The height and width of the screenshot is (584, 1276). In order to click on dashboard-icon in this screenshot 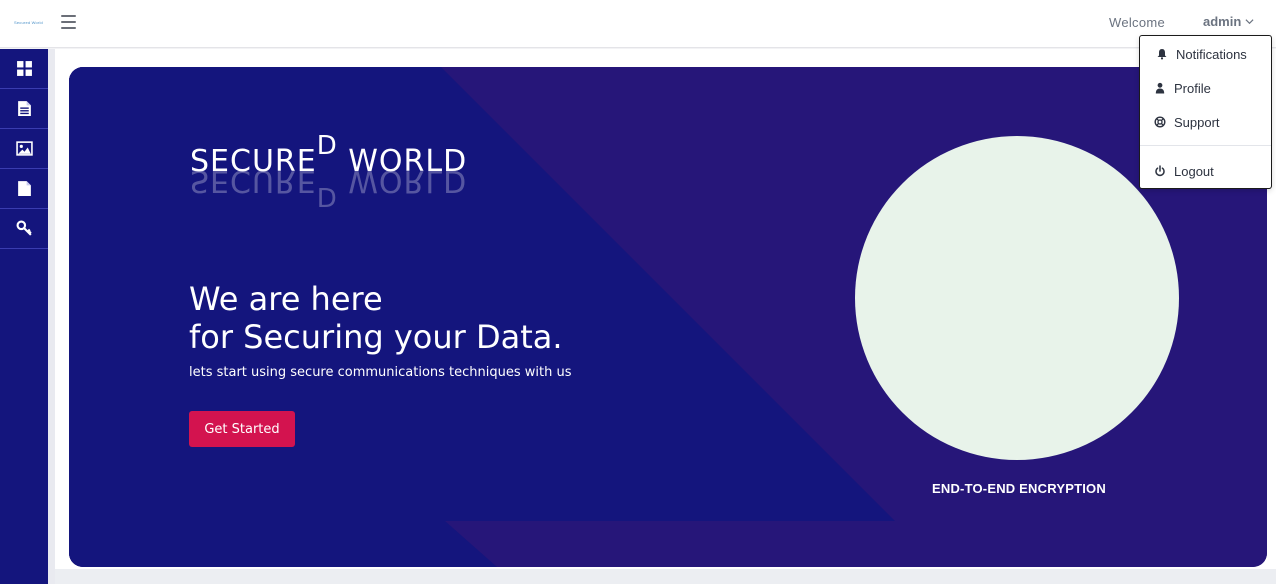, I will do `click(24, 68)`.